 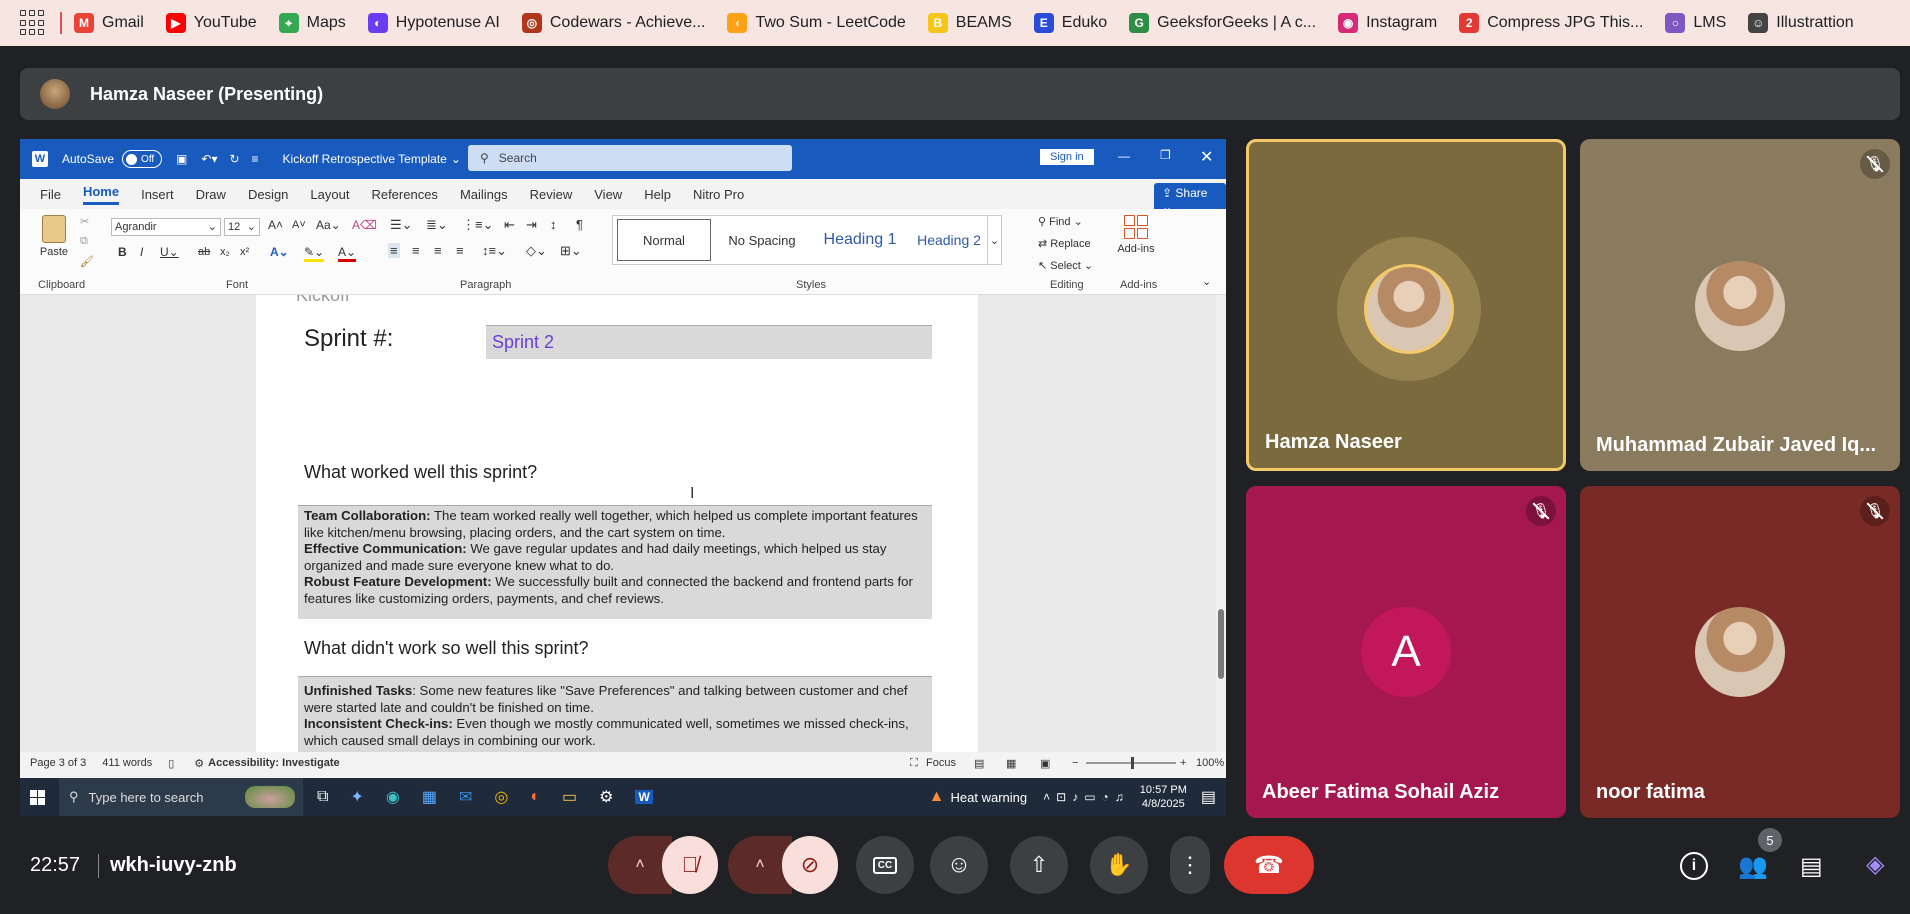 I want to click on bookmark-item: ▶ YouTube, so click(x=211, y=23).